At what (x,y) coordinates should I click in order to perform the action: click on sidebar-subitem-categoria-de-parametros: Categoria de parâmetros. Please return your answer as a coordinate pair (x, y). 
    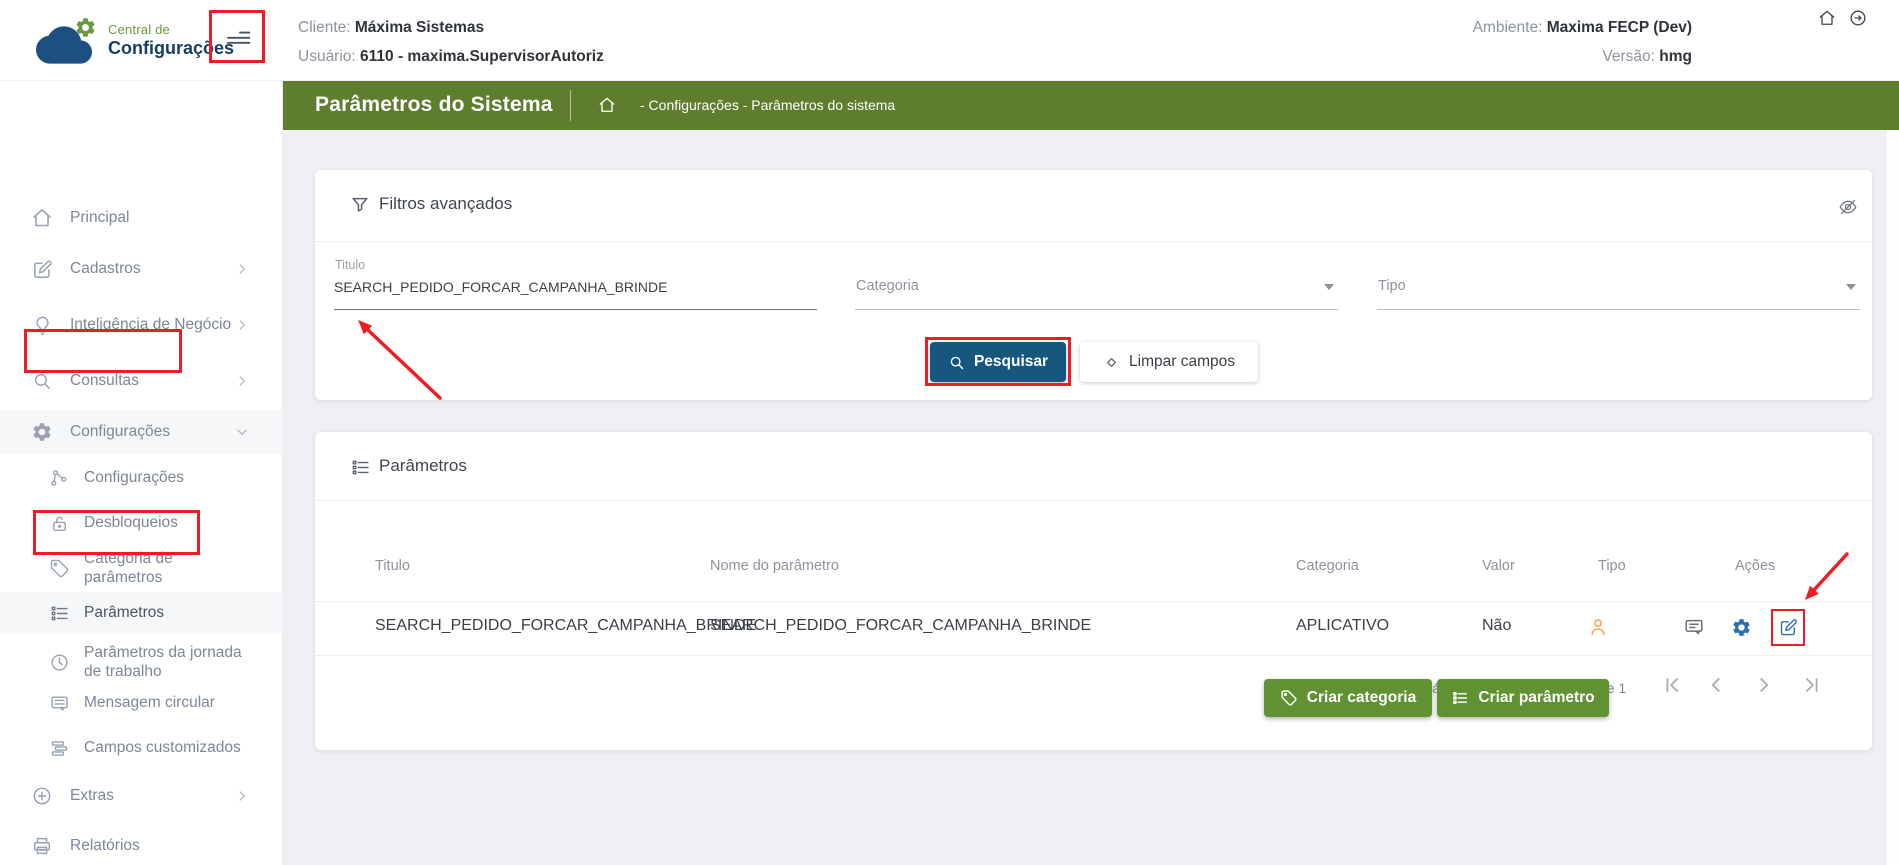
    Looking at the image, I should click on (141, 568).